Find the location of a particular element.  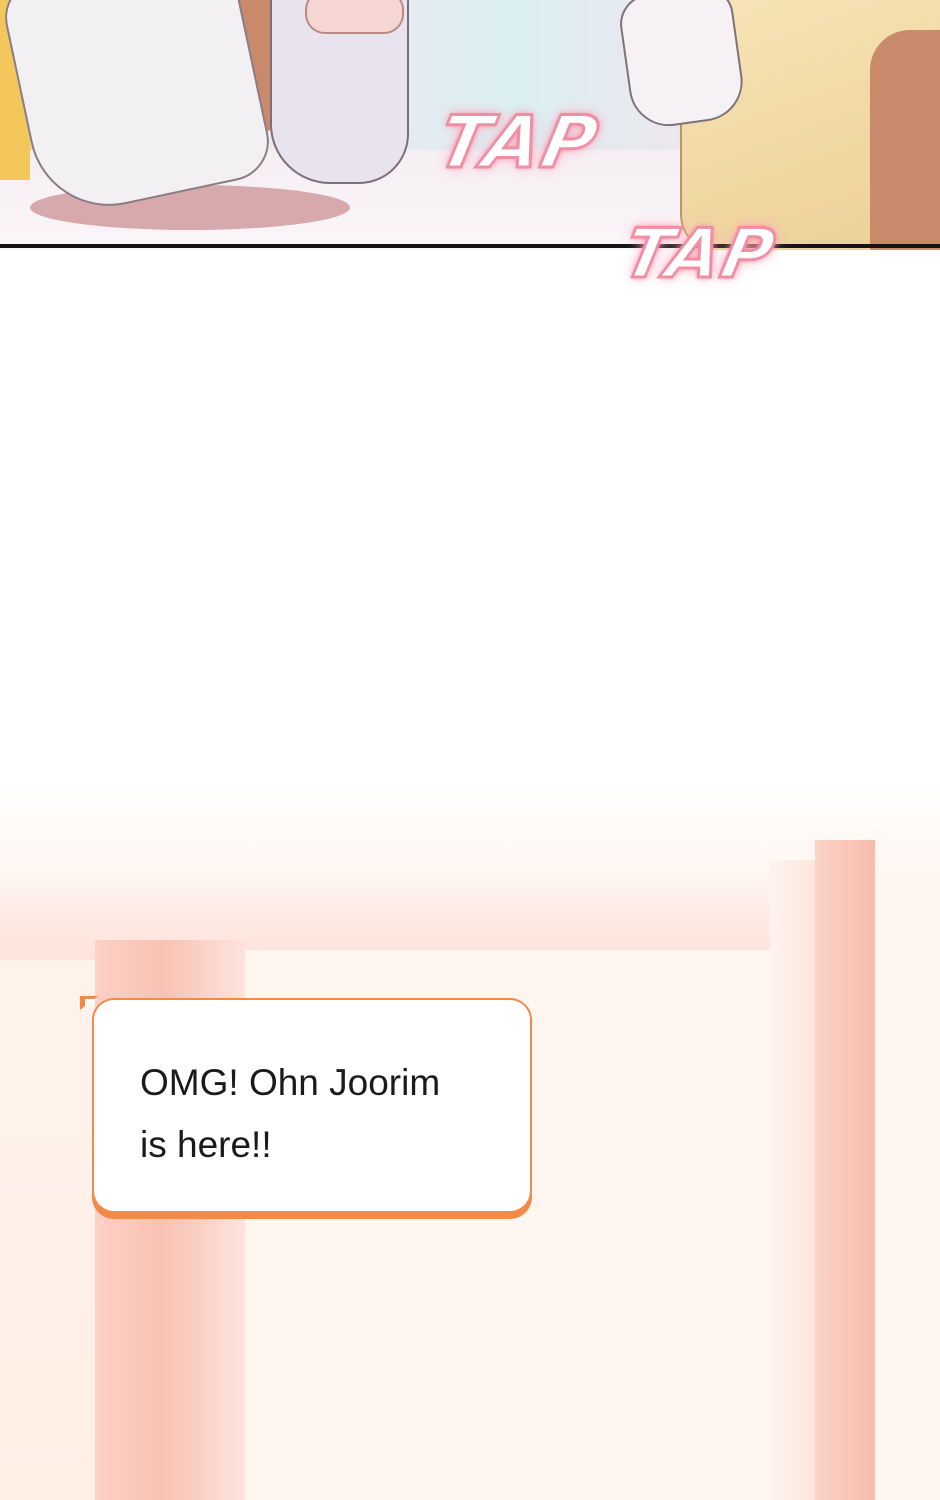

right-wall-edge is located at coordinates (907, 1185).